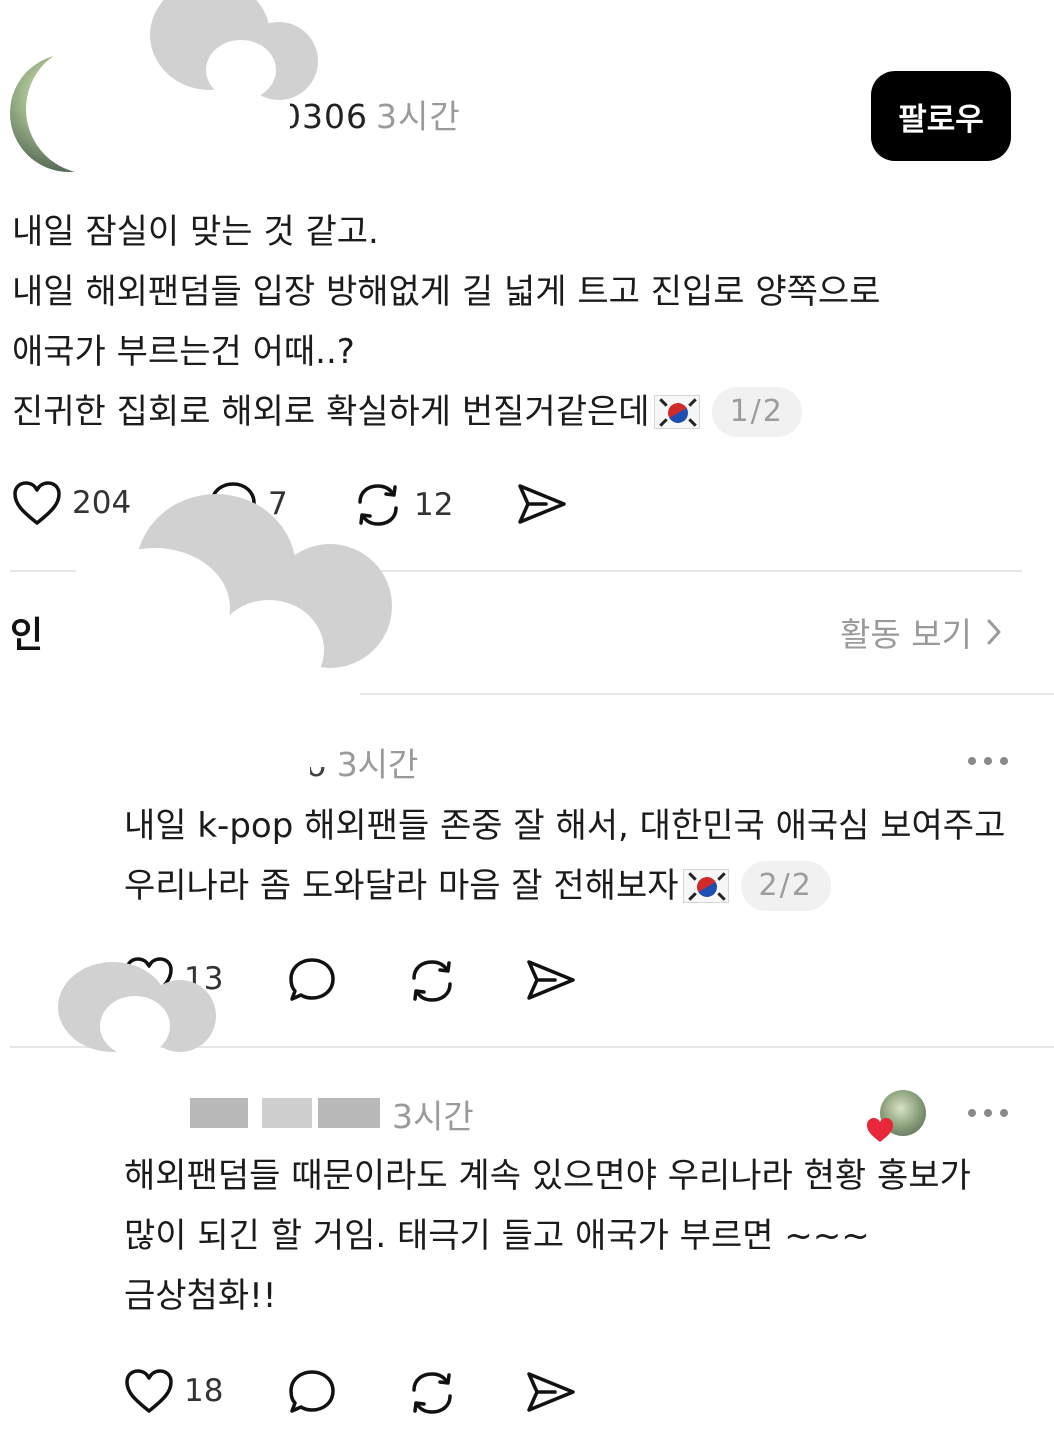  I want to click on like-count: 204, so click(102, 503).